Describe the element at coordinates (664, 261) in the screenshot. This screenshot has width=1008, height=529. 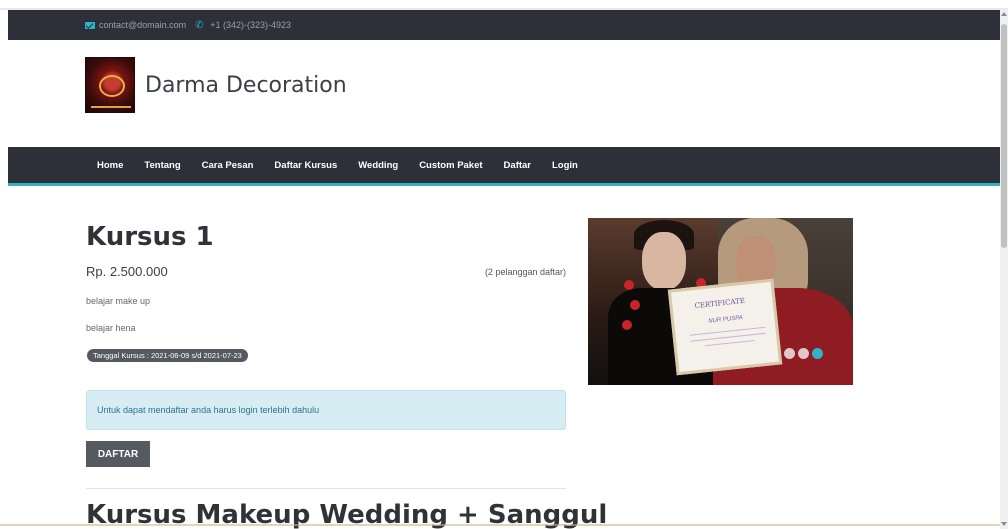
I see `photo-figure` at that location.